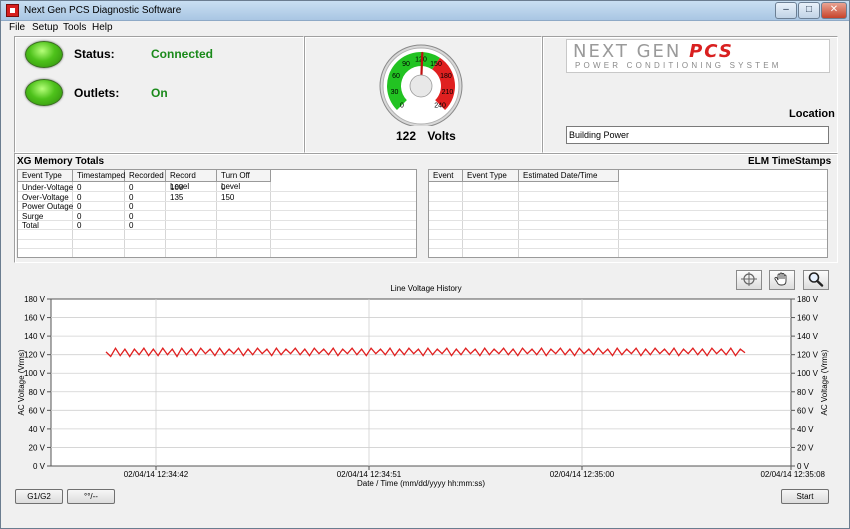 Image resolution: width=850 pixels, height=529 pixels. I want to click on y-tick-label: 80 V, so click(37, 392).